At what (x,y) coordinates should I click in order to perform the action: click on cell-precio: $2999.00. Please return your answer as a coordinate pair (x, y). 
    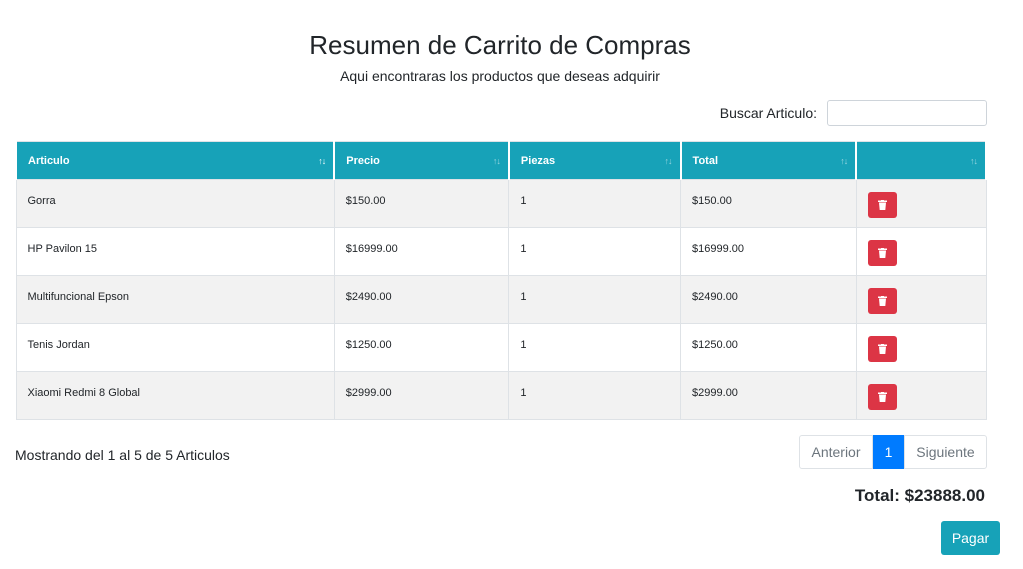
    Looking at the image, I should click on (421, 395).